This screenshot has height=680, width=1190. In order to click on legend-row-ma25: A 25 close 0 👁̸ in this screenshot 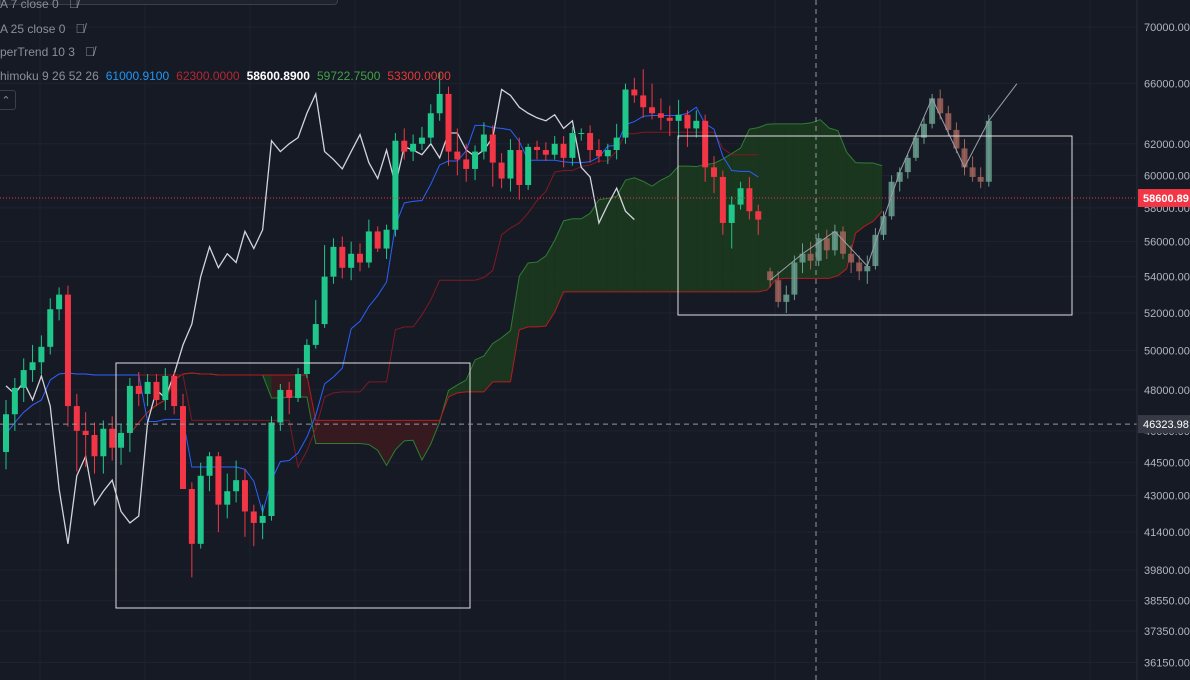, I will do `click(42, 28)`.